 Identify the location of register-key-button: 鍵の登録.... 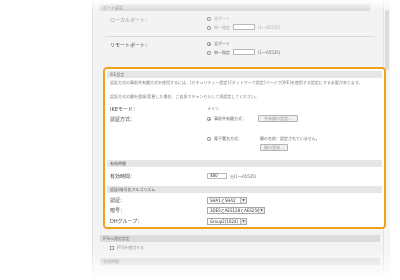
(274, 147).